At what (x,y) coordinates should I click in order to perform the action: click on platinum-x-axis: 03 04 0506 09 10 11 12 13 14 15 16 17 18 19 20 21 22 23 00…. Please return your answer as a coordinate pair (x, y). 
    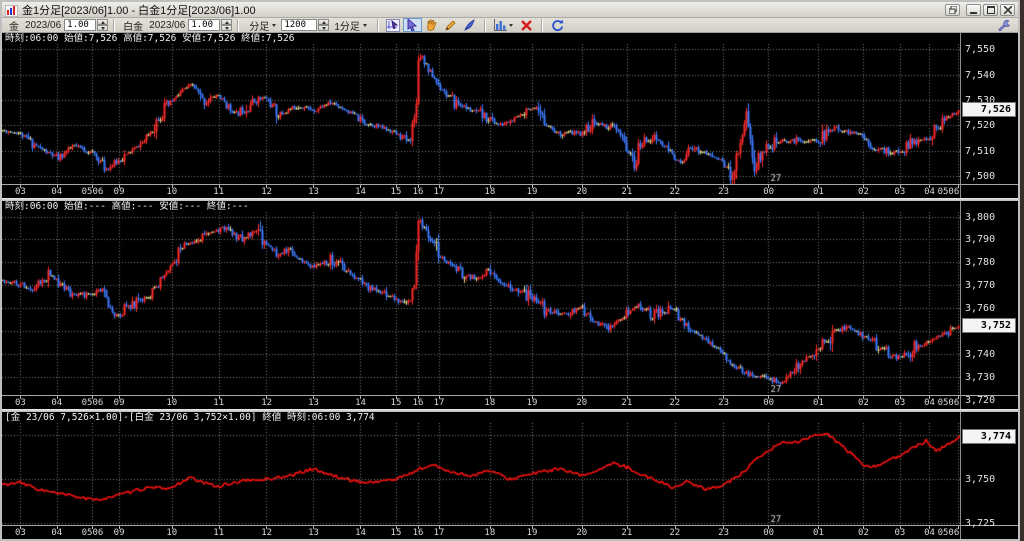
    Looking at the image, I should click on (481, 402).